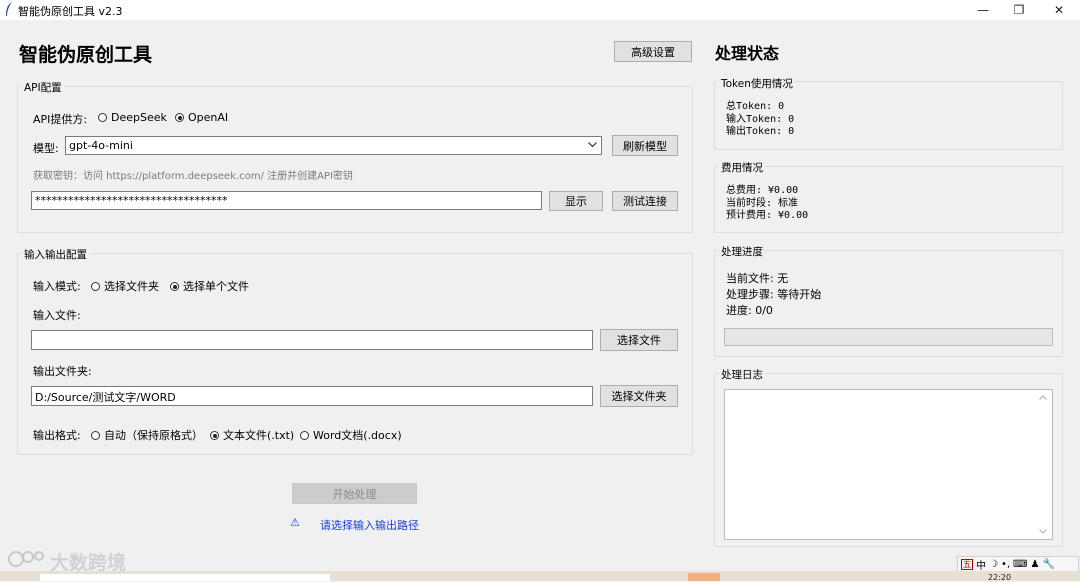 The image size is (1080, 582). I want to click on ime-user-icon: ♟, so click(1034, 564).